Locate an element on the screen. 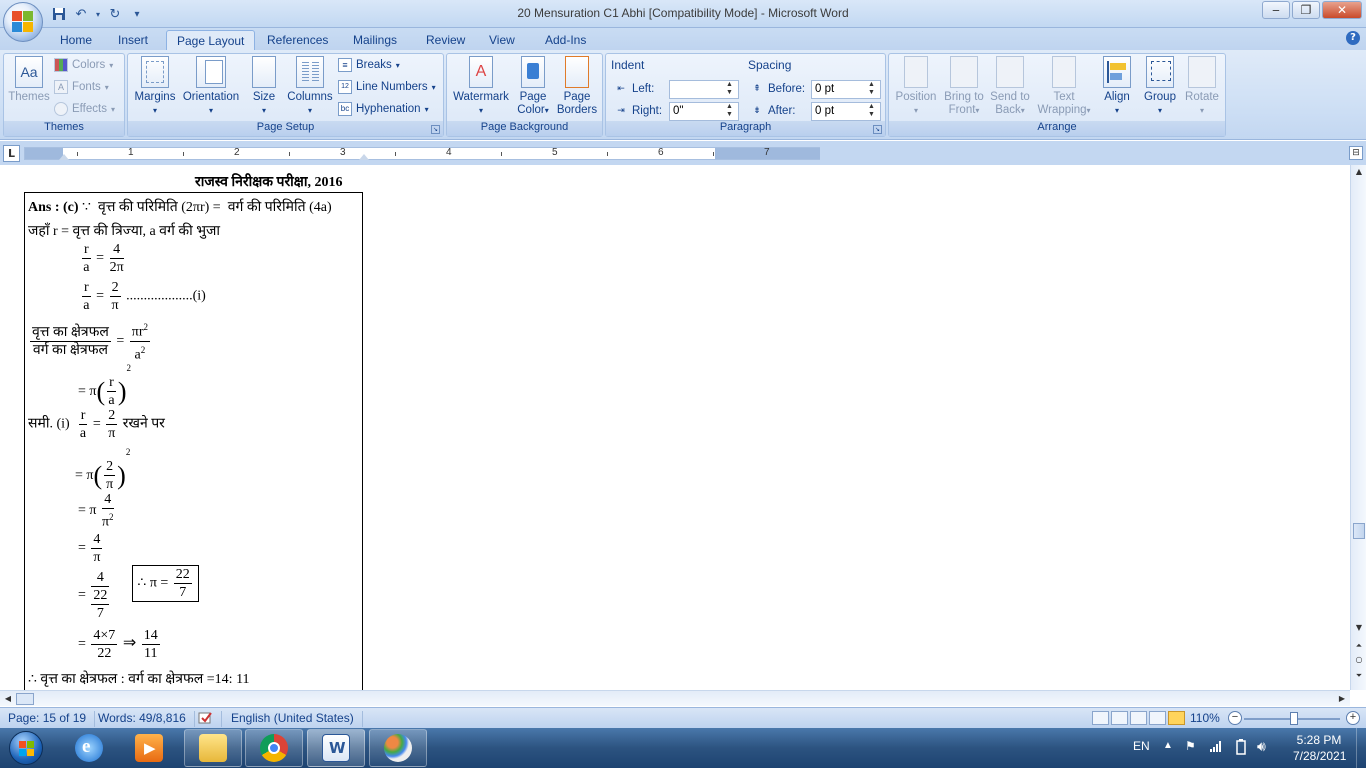 Image resolution: width=1366 pixels, height=768 pixels. position-icon is located at coordinates (916, 72).